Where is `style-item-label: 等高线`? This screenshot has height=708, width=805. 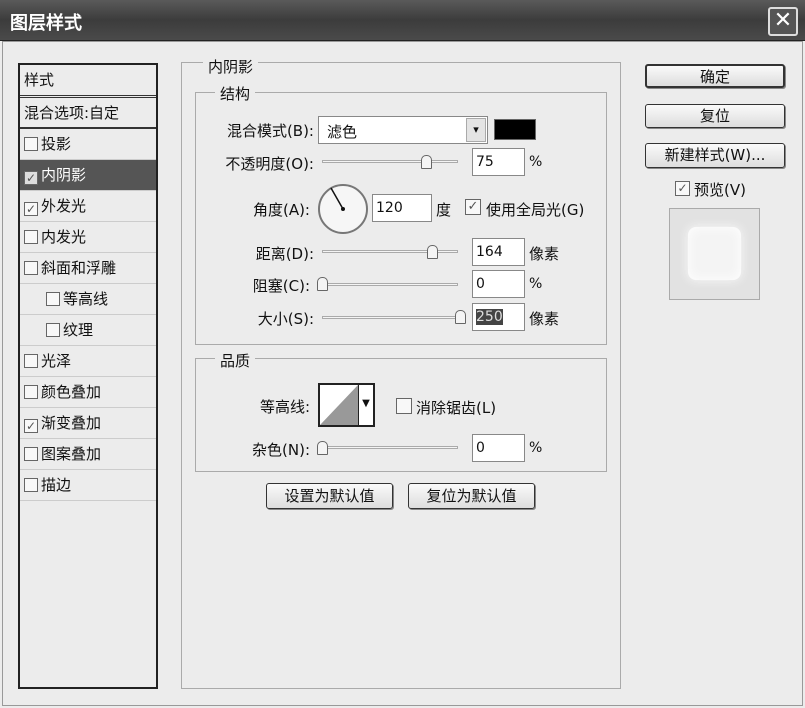
style-item-label: 等高线 is located at coordinates (86, 299).